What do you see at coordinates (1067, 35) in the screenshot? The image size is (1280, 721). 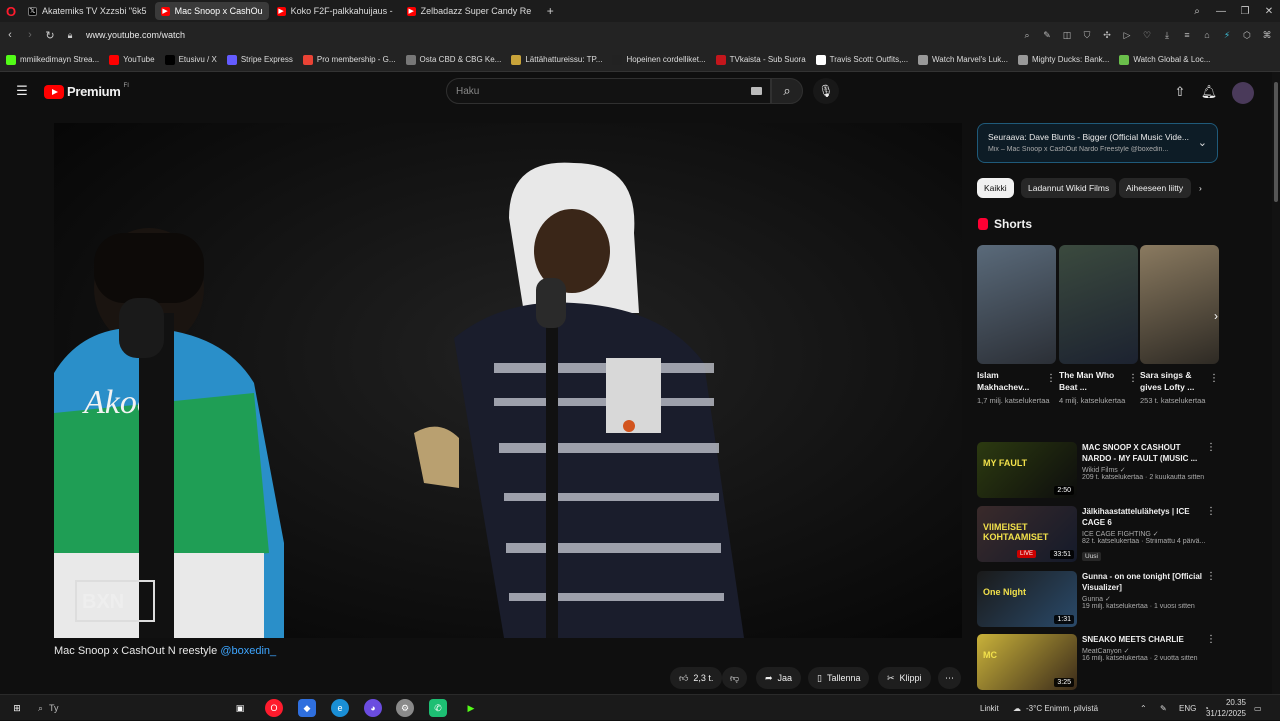 I see `camera-icon: ◫` at bounding box center [1067, 35].